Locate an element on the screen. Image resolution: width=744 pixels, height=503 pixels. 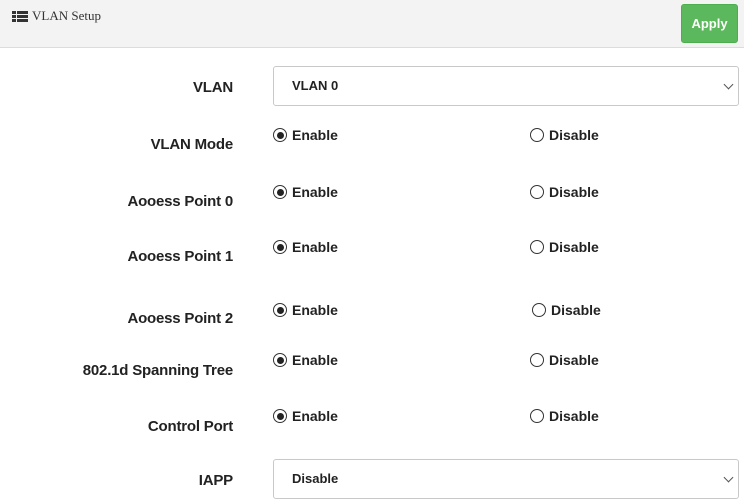
vlan-mode-label: VLAN Mode is located at coordinates (192, 144).